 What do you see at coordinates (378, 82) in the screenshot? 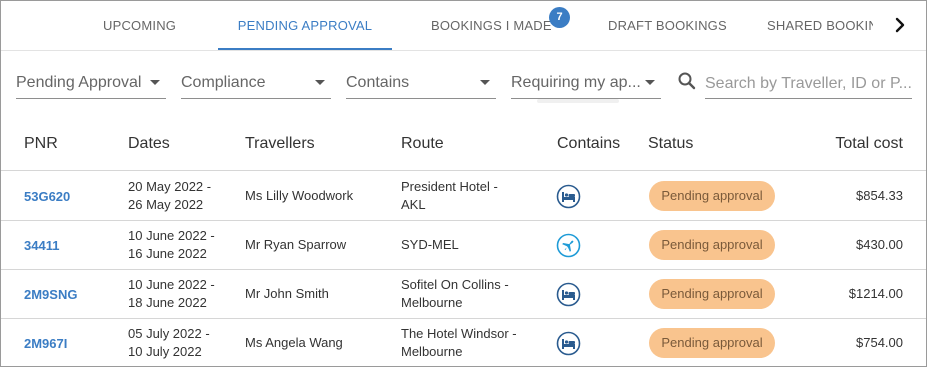
I see `contains-filter-value: Contains` at bounding box center [378, 82].